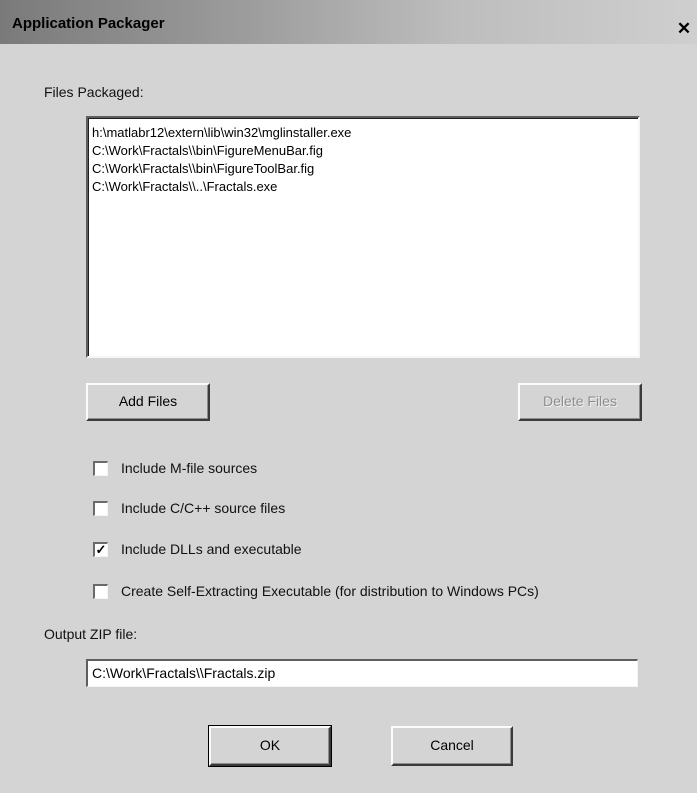 The image size is (697, 793). I want to click on title-bar: Application Packager ✕, so click(348, 22).